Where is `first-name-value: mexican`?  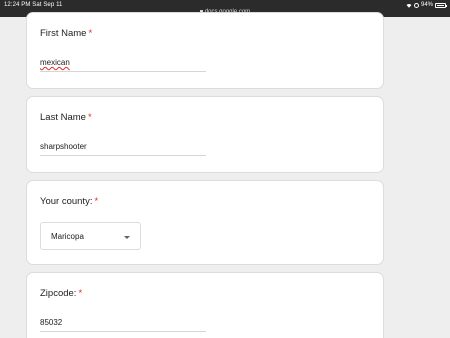 first-name-value: mexican is located at coordinates (55, 62).